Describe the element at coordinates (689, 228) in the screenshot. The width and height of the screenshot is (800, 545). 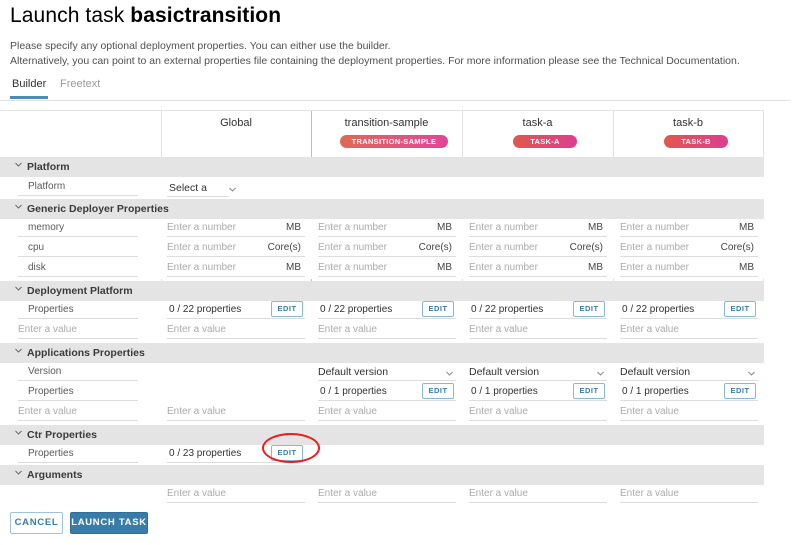
I see `memory-input-task-b: Enter a number MB` at that location.